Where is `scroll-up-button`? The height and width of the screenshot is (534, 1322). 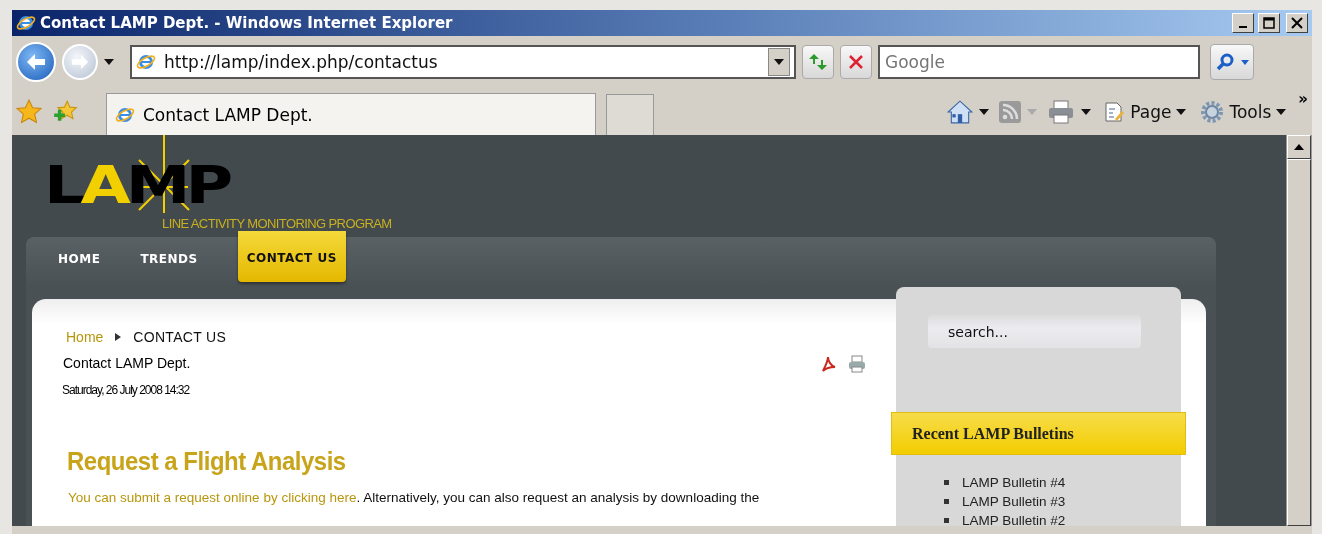 scroll-up-button is located at coordinates (1299, 147).